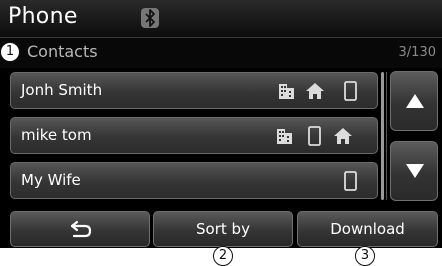 This screenshot has width=442, height=266. I want to click on arrow-down-icon, so click(415, 171).